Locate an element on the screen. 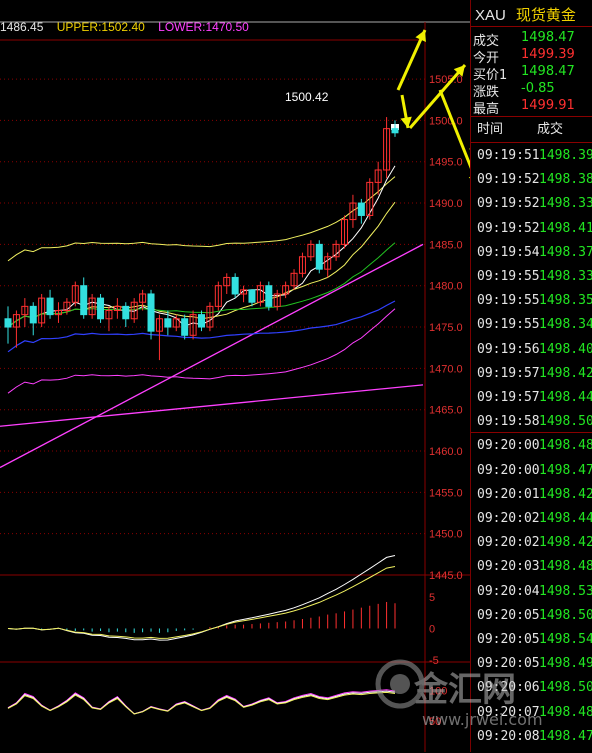 This screenshot has height=753, width=592. tick-row: 09:20:05 1498.54 is located at coordinates (533, 644).